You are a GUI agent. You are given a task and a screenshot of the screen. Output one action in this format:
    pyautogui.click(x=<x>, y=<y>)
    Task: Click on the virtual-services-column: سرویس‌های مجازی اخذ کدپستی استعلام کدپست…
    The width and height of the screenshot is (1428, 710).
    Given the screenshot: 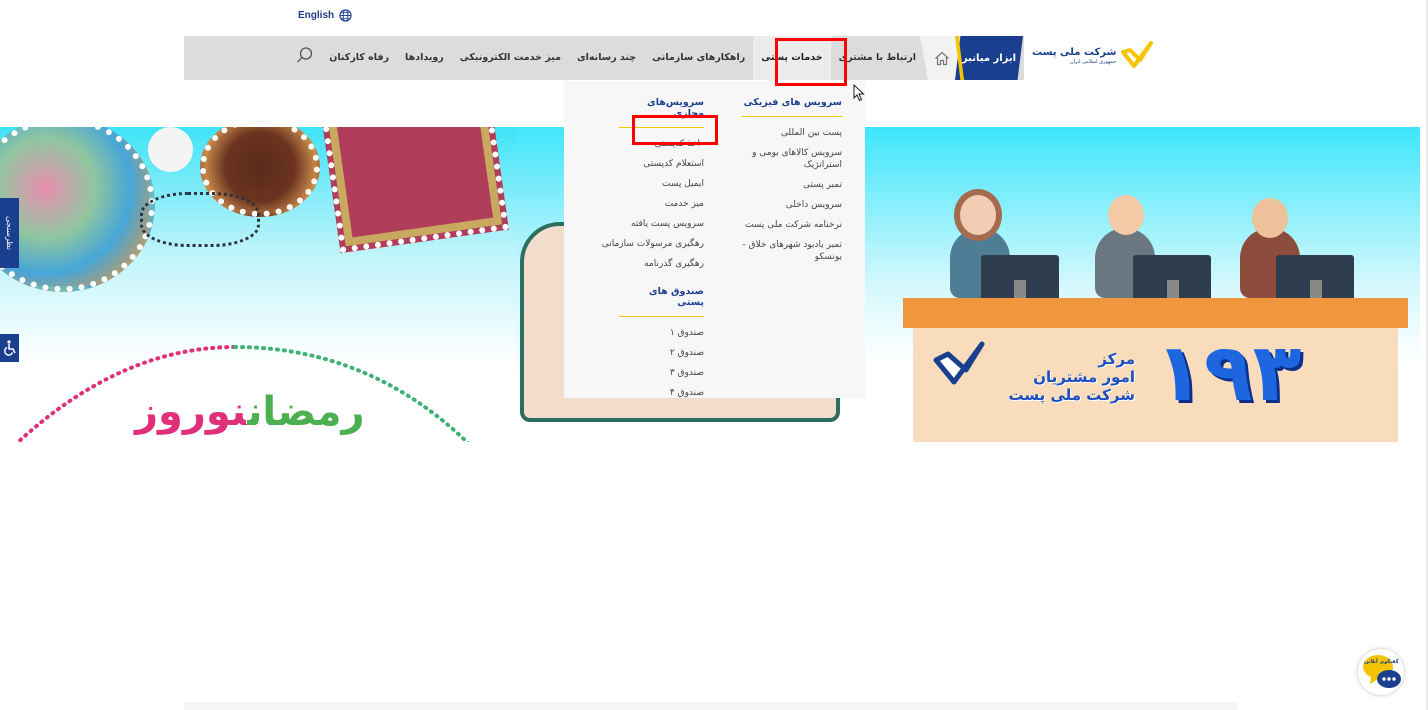 What is the action you would take?
    pyautogui.click(x=639, y=250)
    